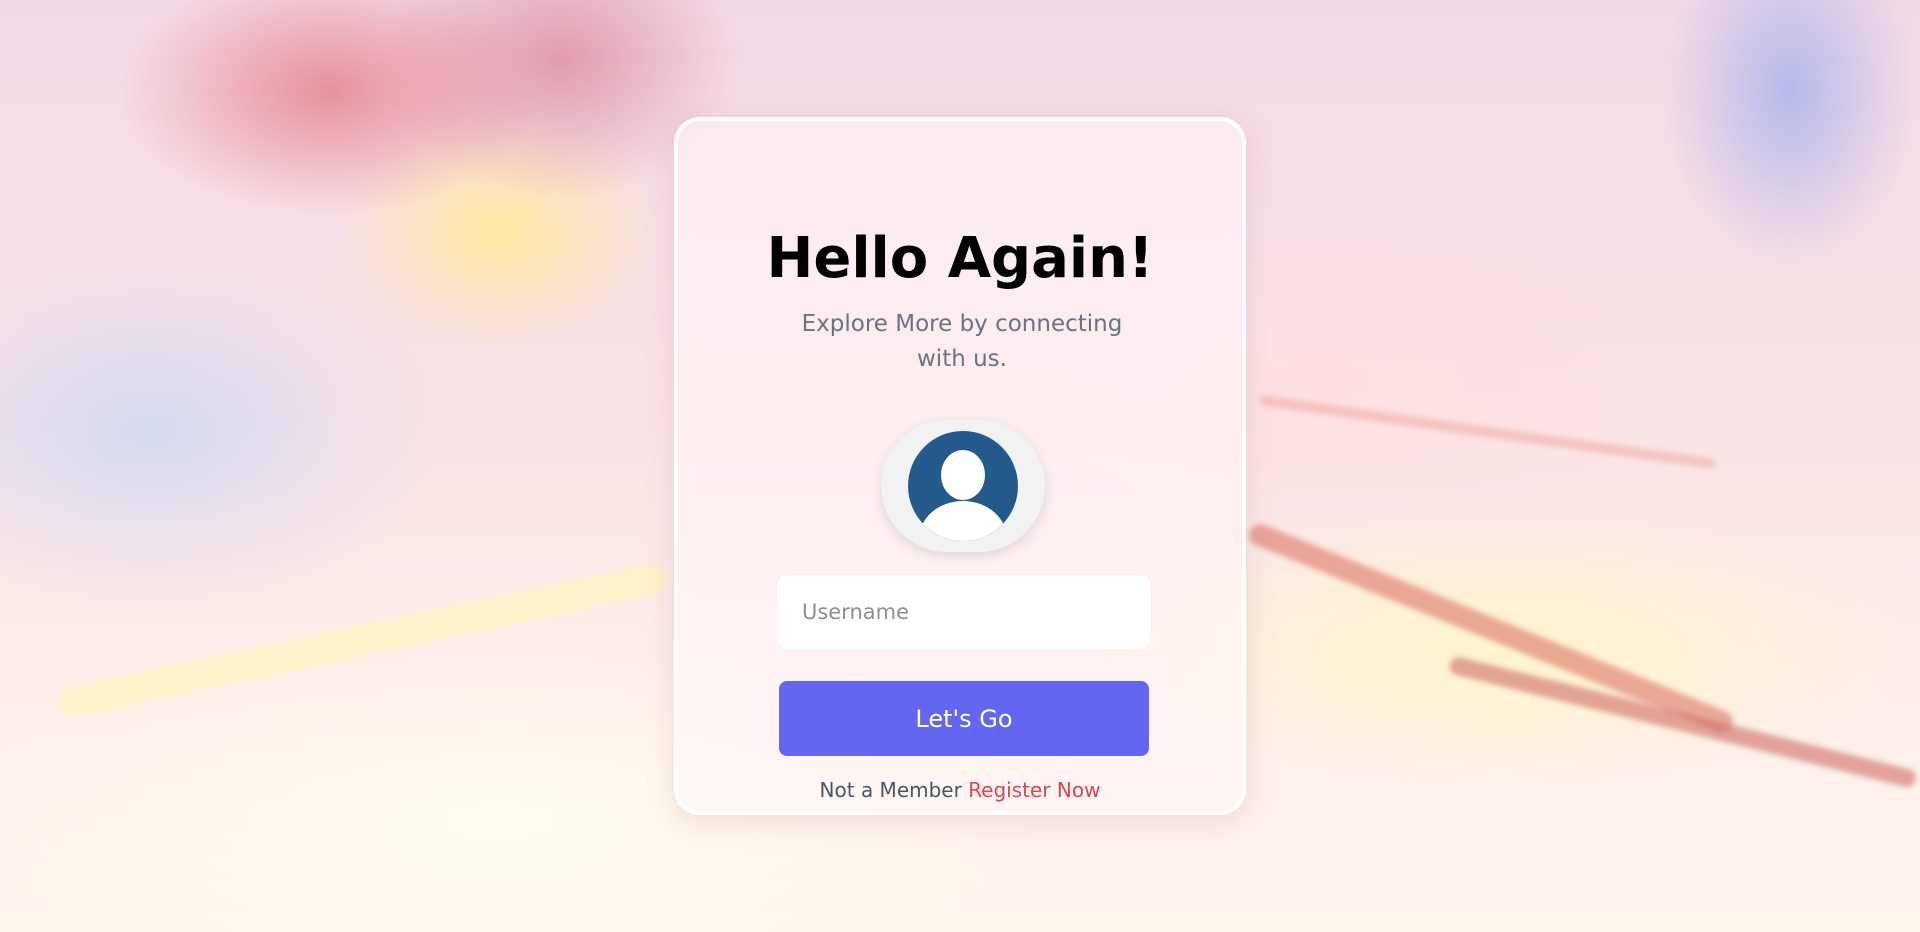 The image size is (1920, 932). I want to click on register-prompt: Not a Member Register Now, so click(960, 790).